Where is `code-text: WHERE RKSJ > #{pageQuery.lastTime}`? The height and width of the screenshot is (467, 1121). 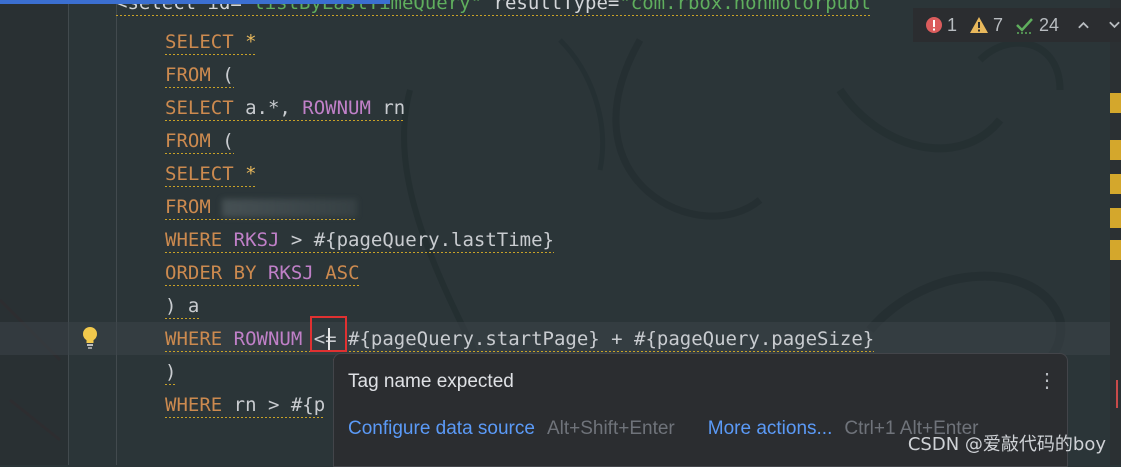 code-text: WHERE RKSJ > #{pageQuery.lastTime} is located at coordinates (359, 241).